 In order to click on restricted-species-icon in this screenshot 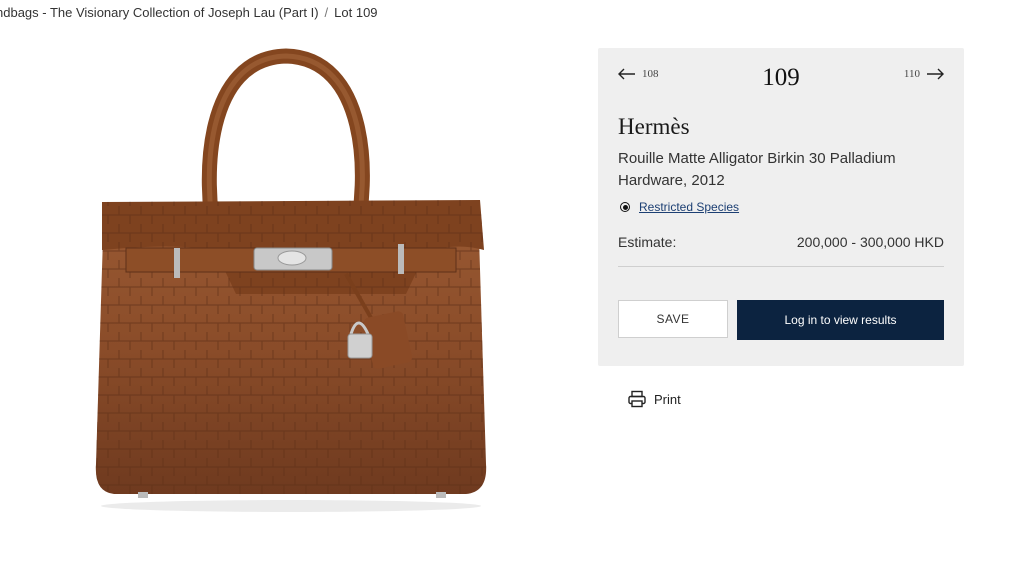, I will do `click(625, 207)`.